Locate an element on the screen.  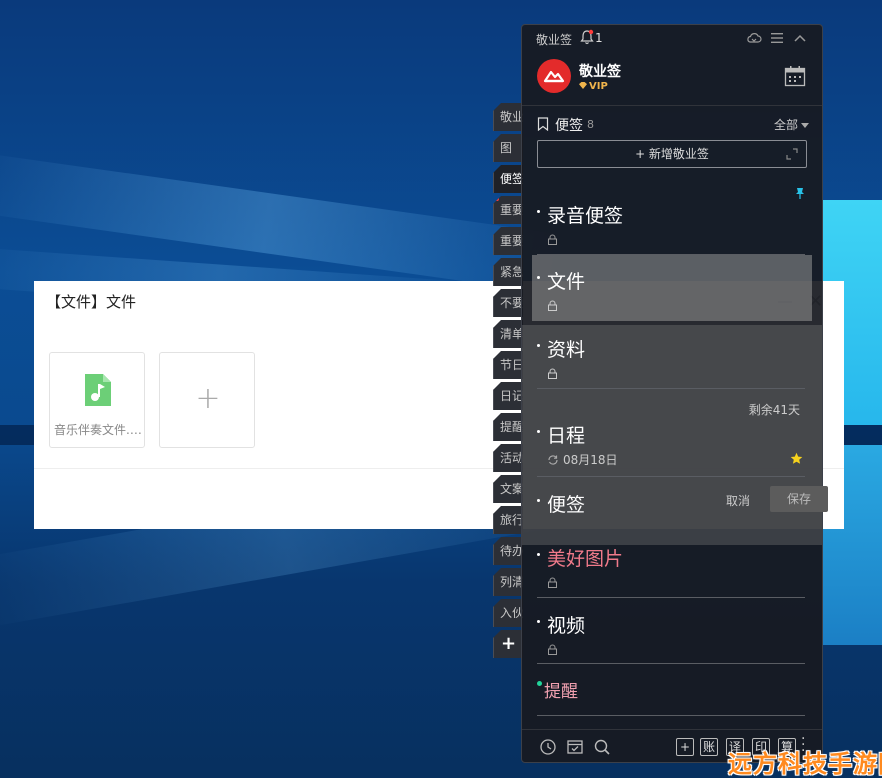
tab-category: 图 is located at coordinates (508, 148).